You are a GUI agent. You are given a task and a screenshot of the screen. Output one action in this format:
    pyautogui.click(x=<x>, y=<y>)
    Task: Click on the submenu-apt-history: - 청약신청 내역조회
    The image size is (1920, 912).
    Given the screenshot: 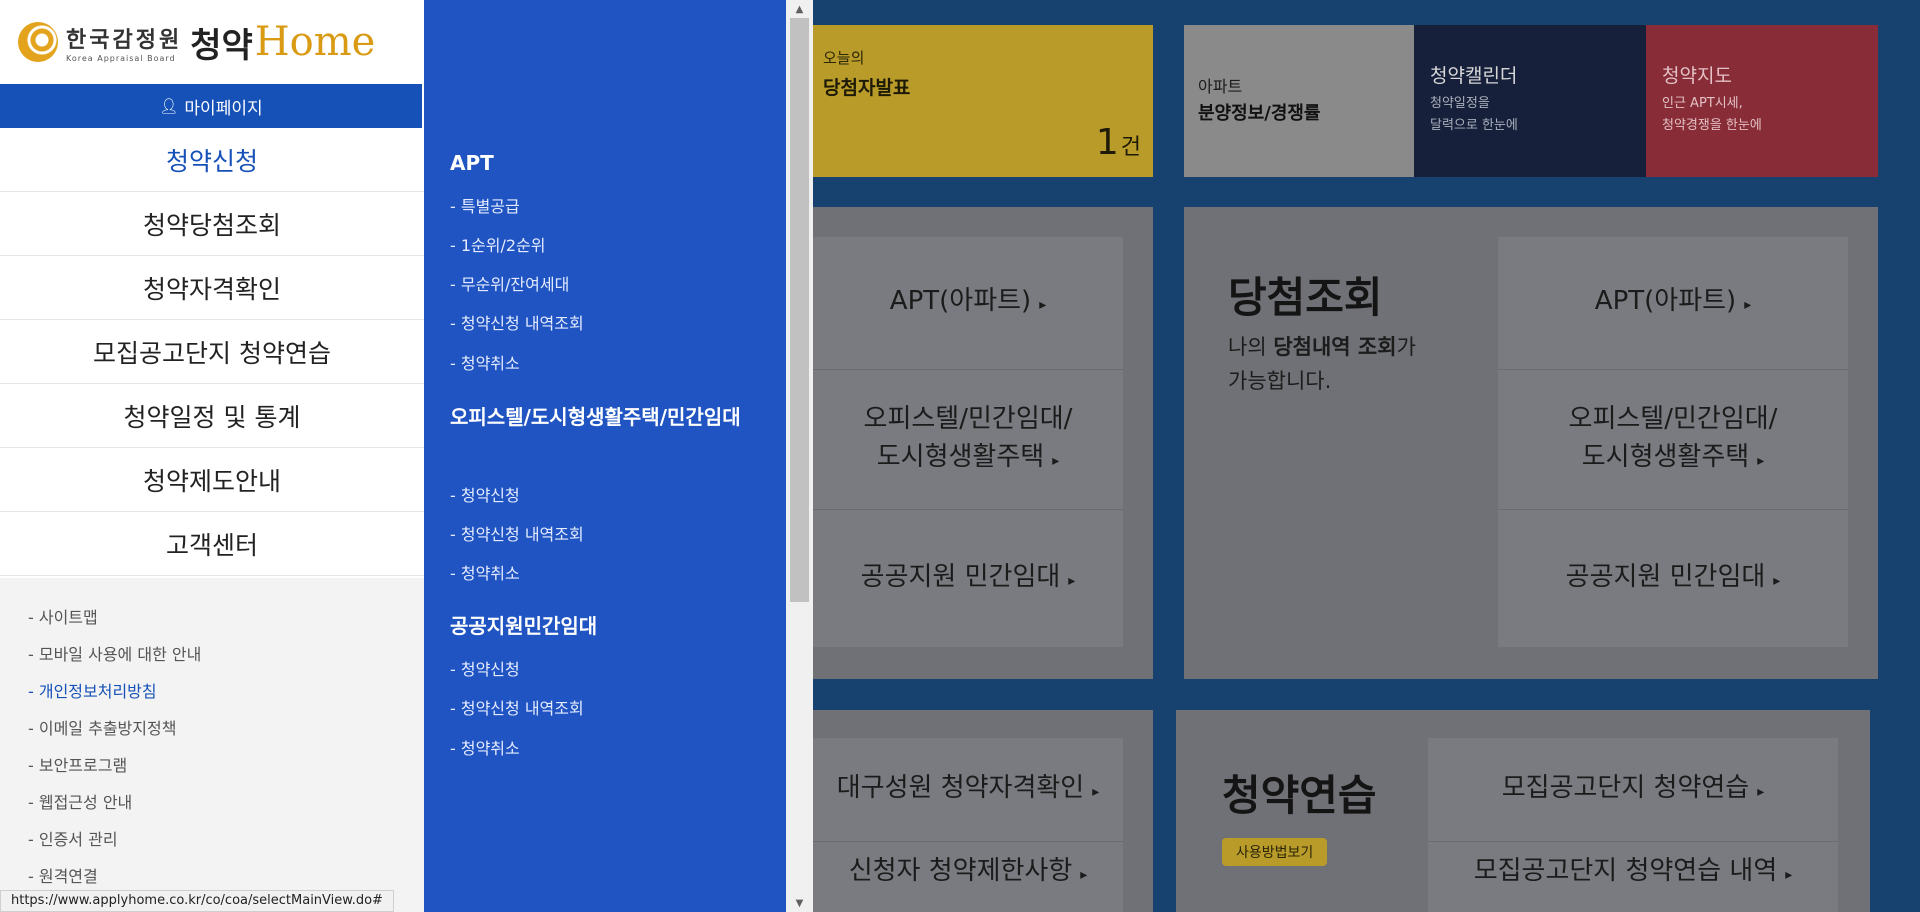 What is the action you would take?
    pyautogui.click(x=517, y=322)
    